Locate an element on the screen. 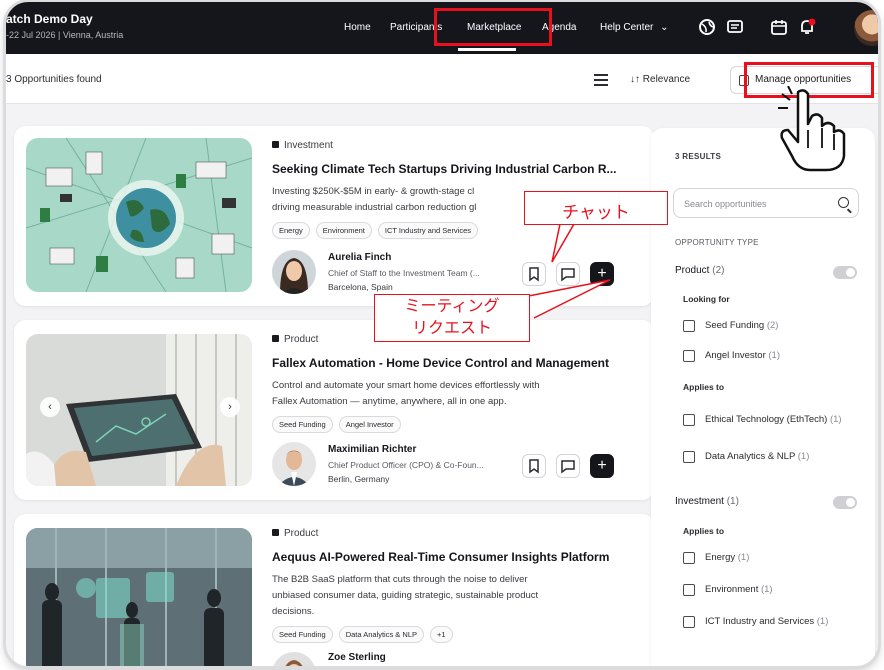 This screenshot has height=670, width=884. results-count: 3 Opportunities found is located at coordinates (54, 79).